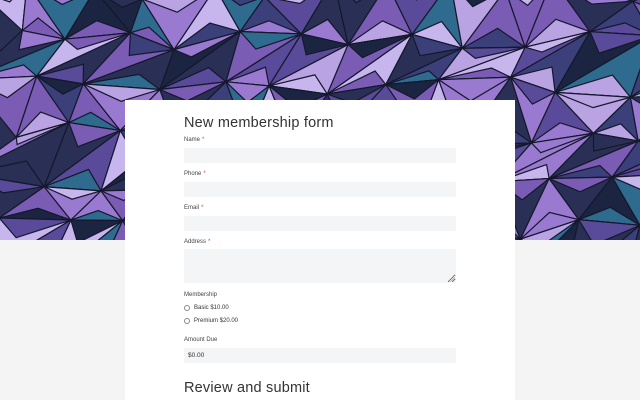 This screenshot has height=400, width=640. What do you see at coordinates (320, 355) in the screenshot?
I see `amount-due-field: $0.00` at bounding box center [320, 355].